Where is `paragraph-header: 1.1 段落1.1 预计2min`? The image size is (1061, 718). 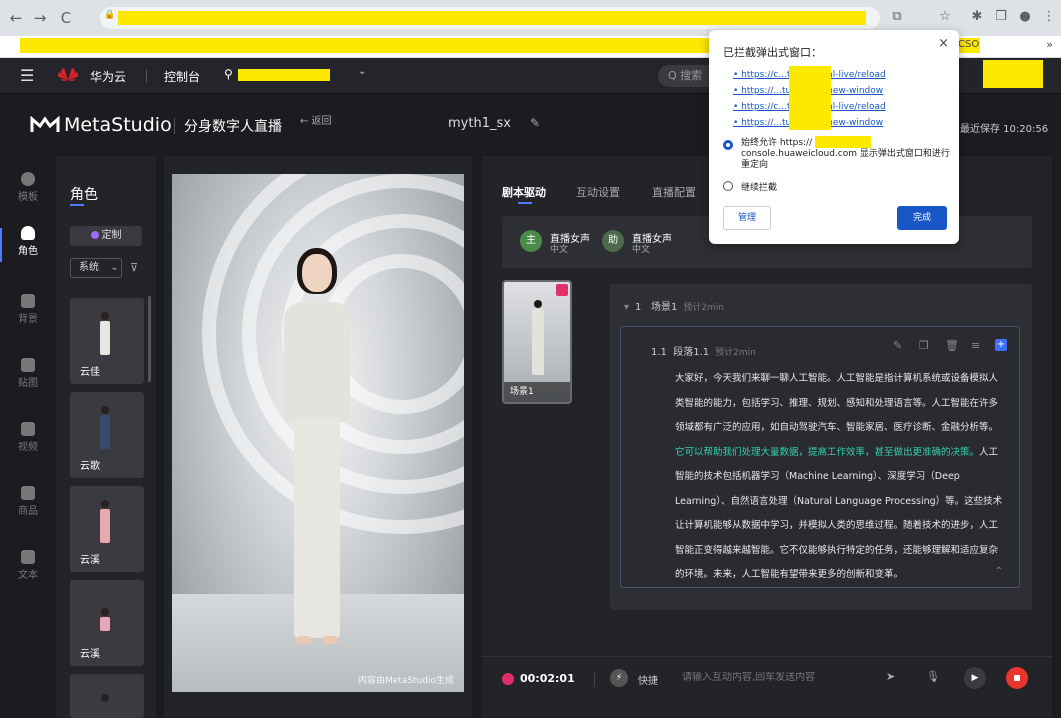 paragraph-header: 1.1 段落1.1 预计2min is located at coordinates (703, 352).